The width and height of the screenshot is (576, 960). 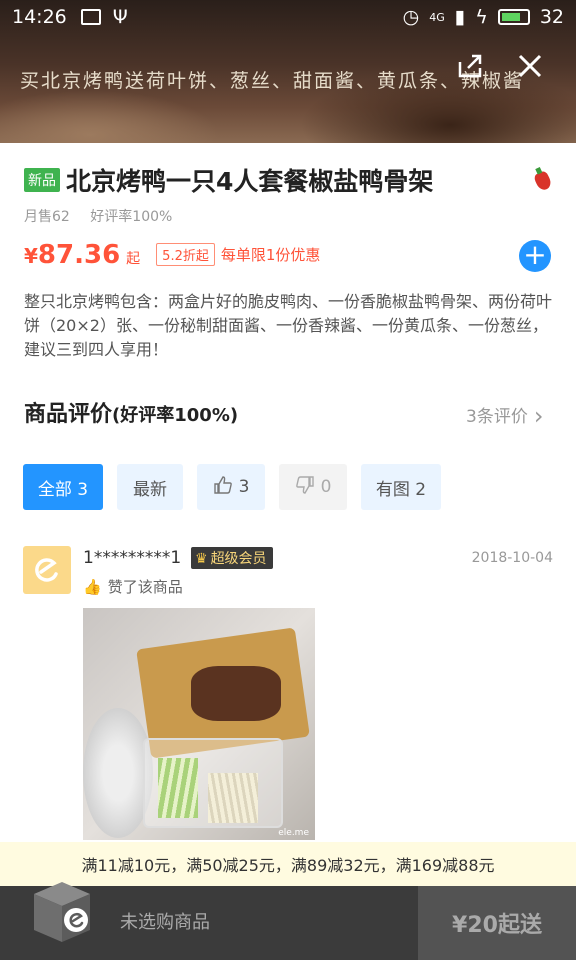 I want to click on good-count: 3, so click(x=244, y=487).